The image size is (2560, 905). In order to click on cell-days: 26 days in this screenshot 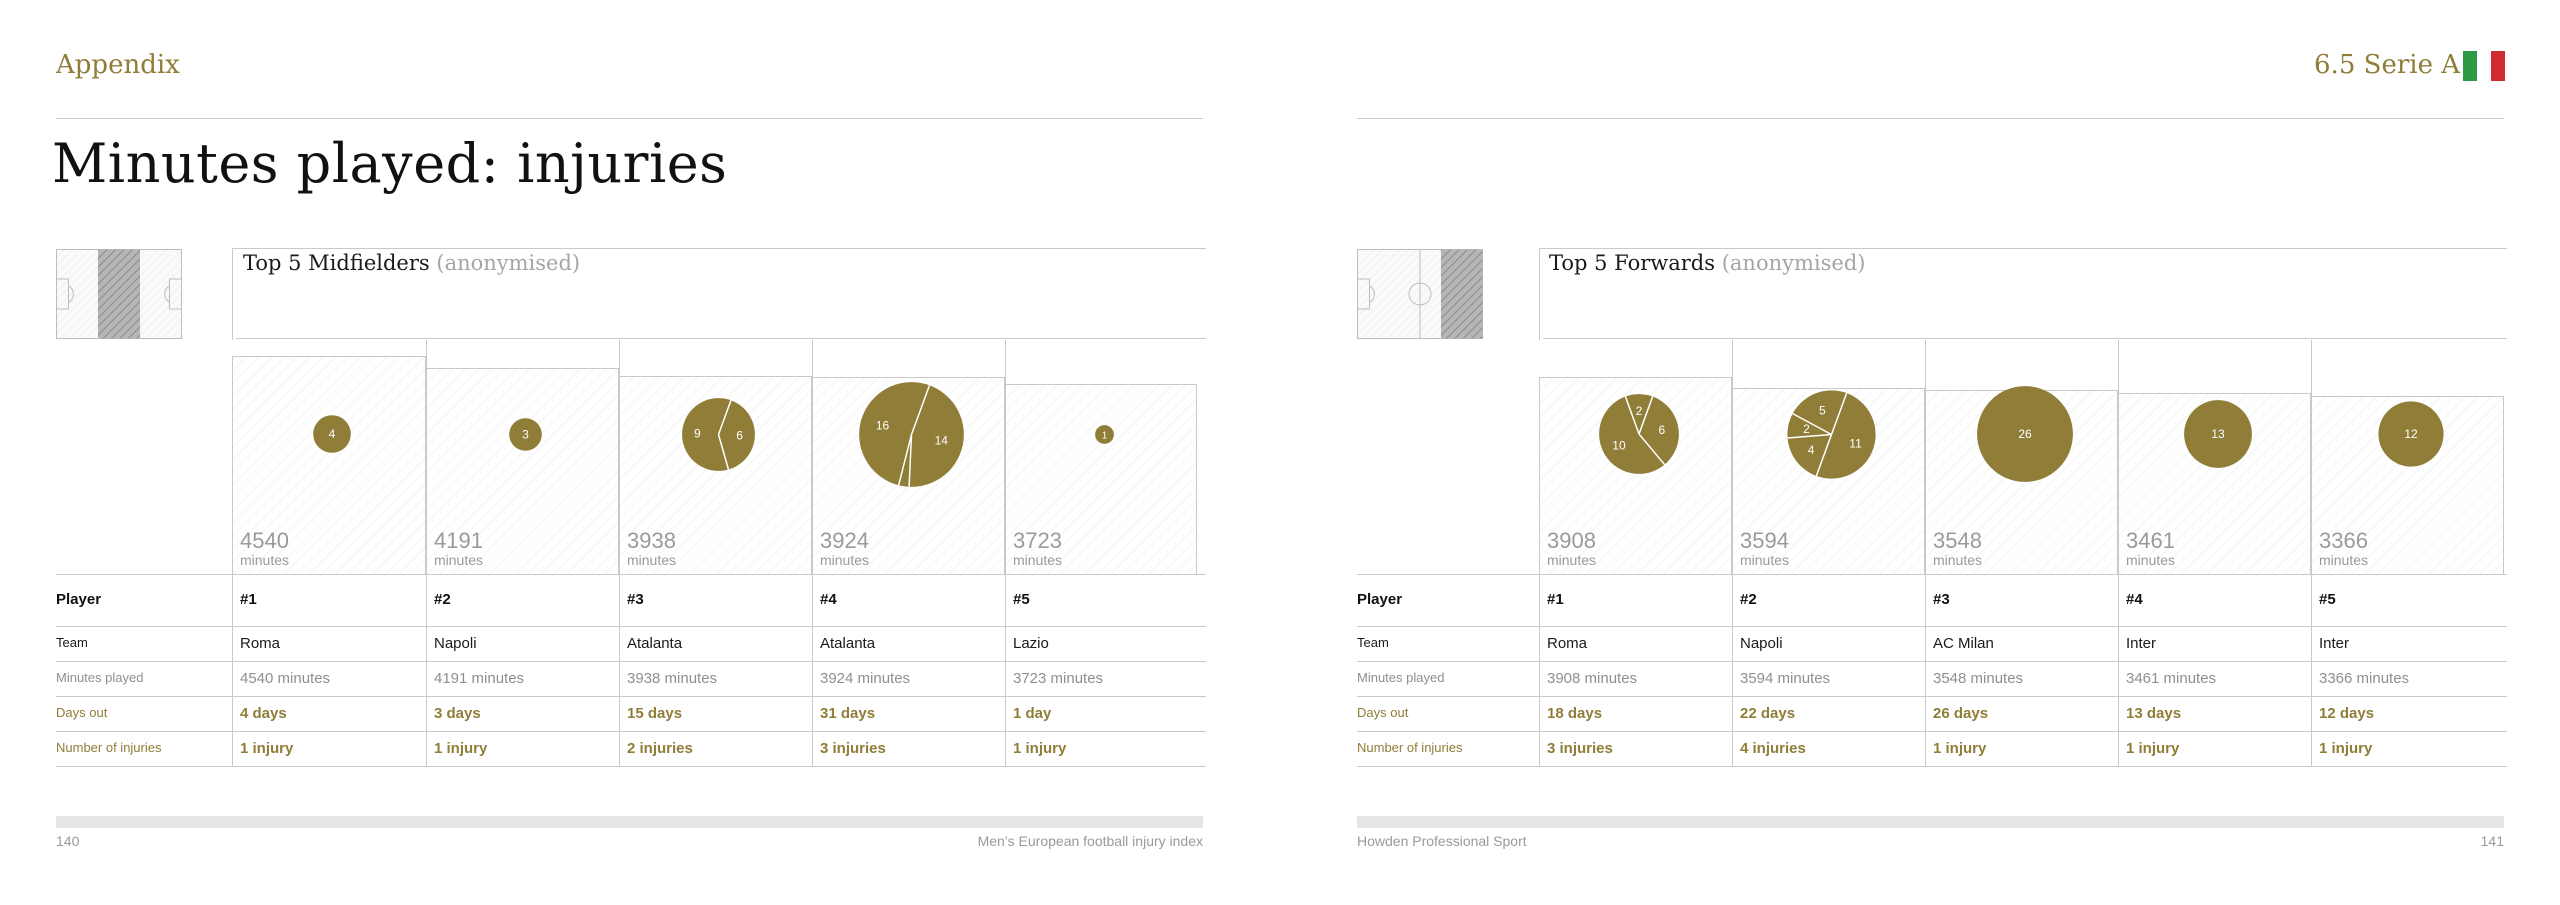, I will do `click(1961, 713)`.